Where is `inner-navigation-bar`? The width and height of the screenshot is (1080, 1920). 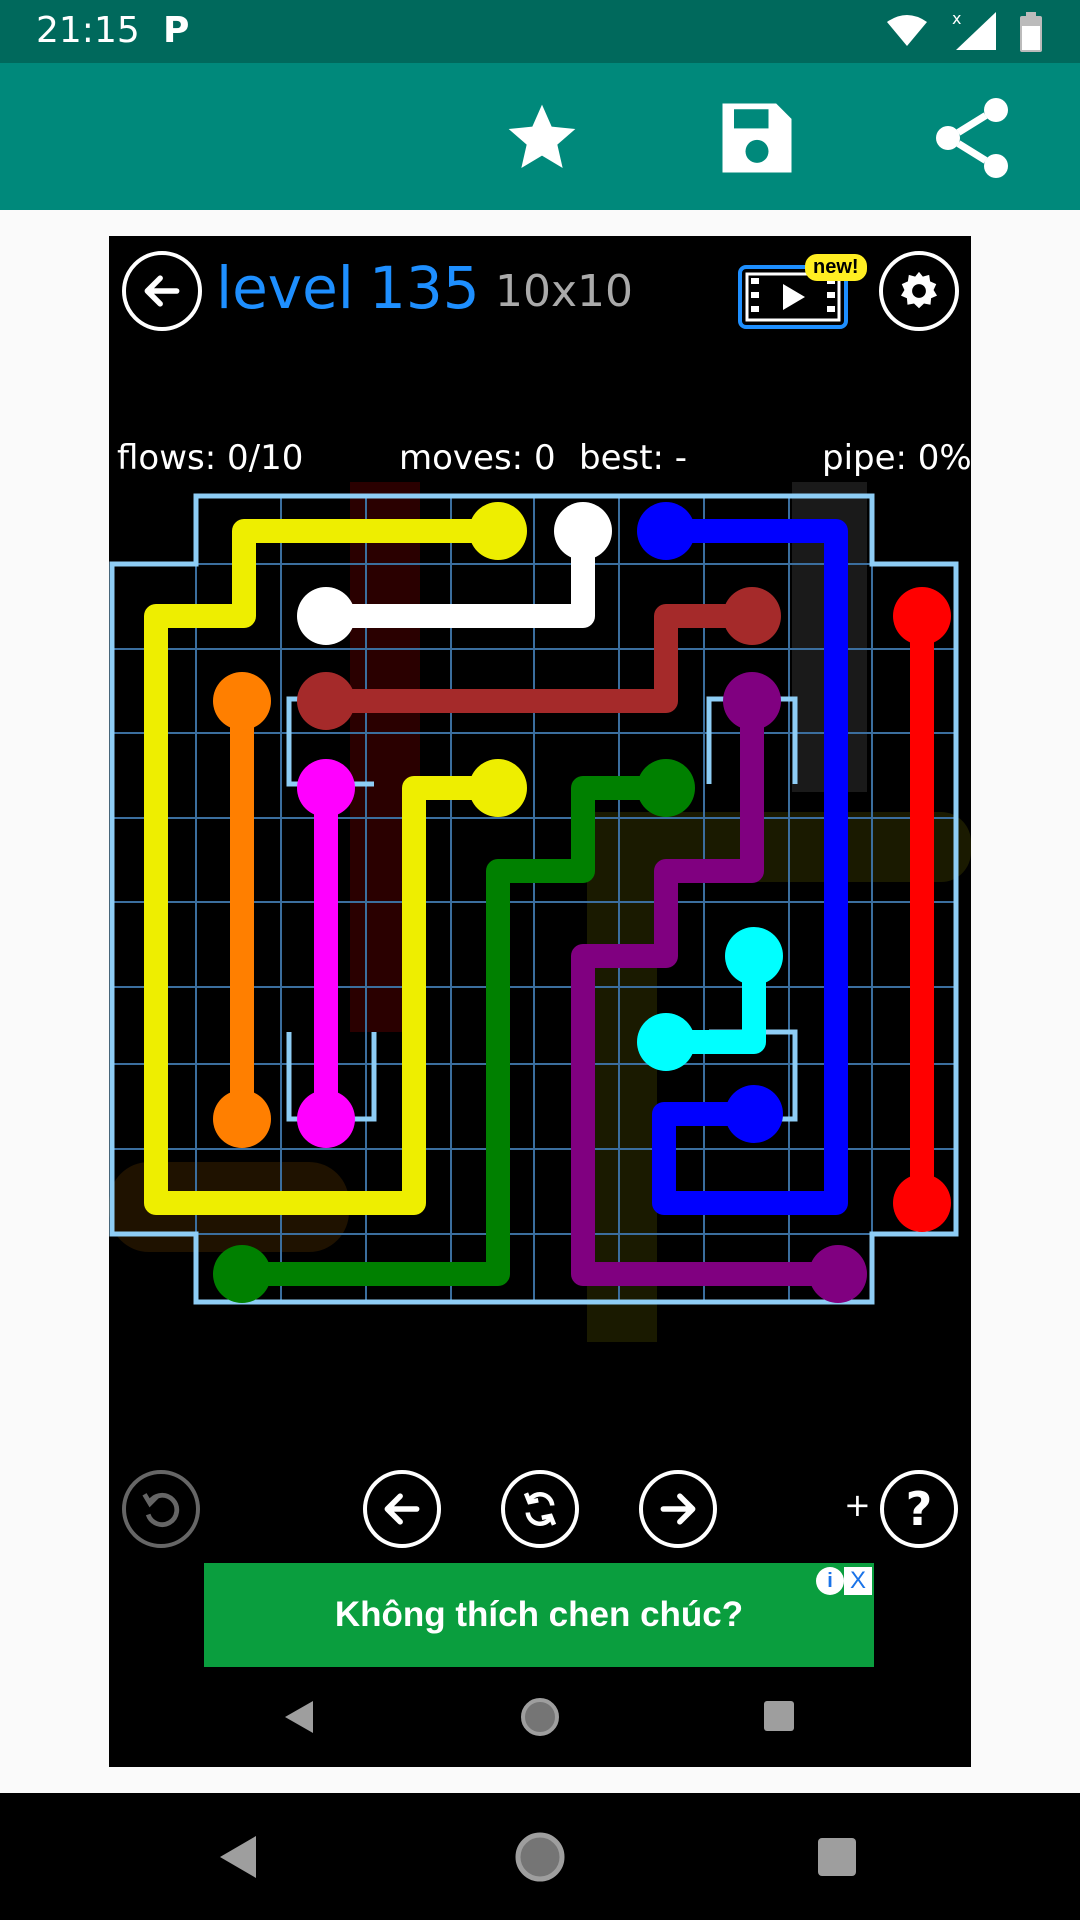 inner-navigation-bar is located at coordinates (540, 1717).